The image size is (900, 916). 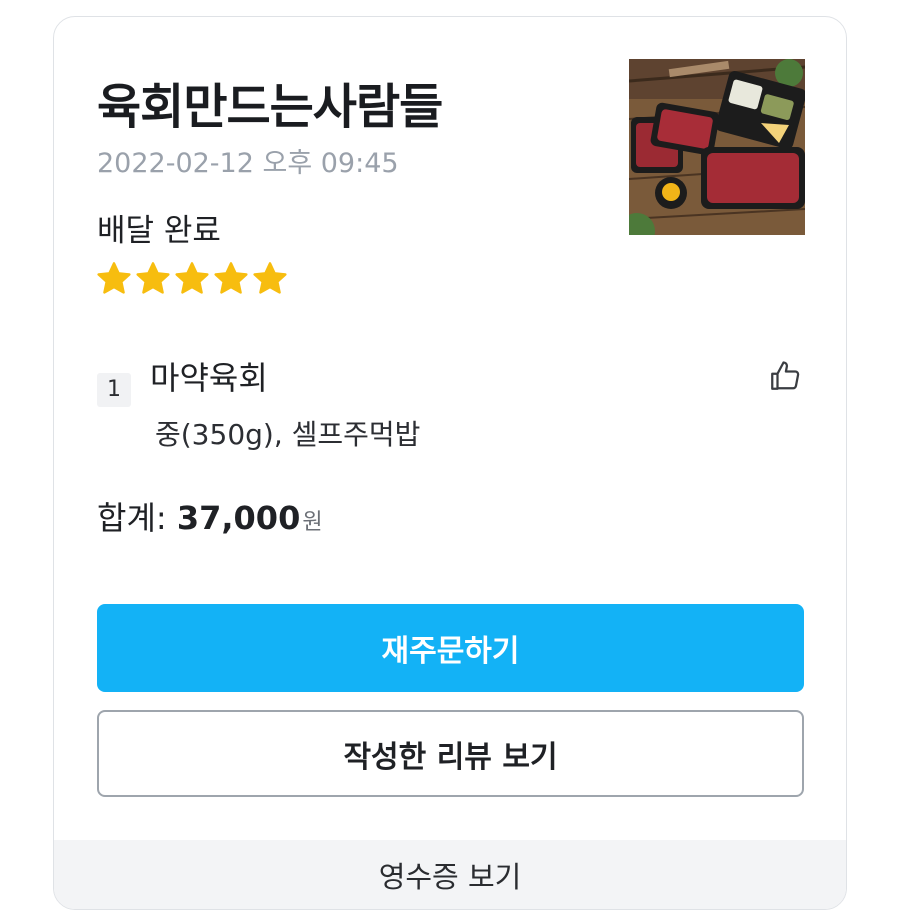 I want to click on rating-stars, so click(x=192, y=279).